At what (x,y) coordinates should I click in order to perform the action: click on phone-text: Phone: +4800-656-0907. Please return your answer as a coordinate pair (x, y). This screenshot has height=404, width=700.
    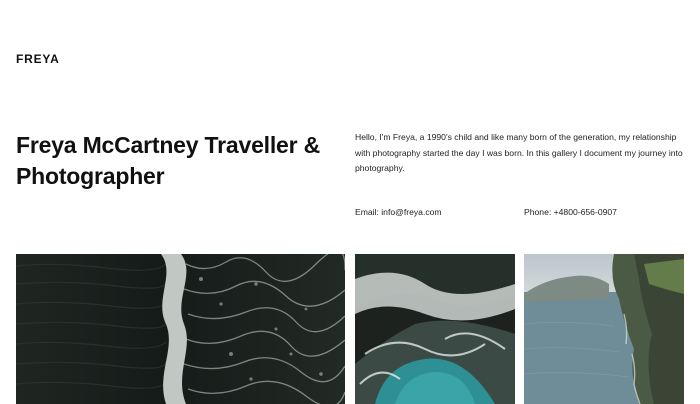
    Looking at the image, I should click on (570, 212).